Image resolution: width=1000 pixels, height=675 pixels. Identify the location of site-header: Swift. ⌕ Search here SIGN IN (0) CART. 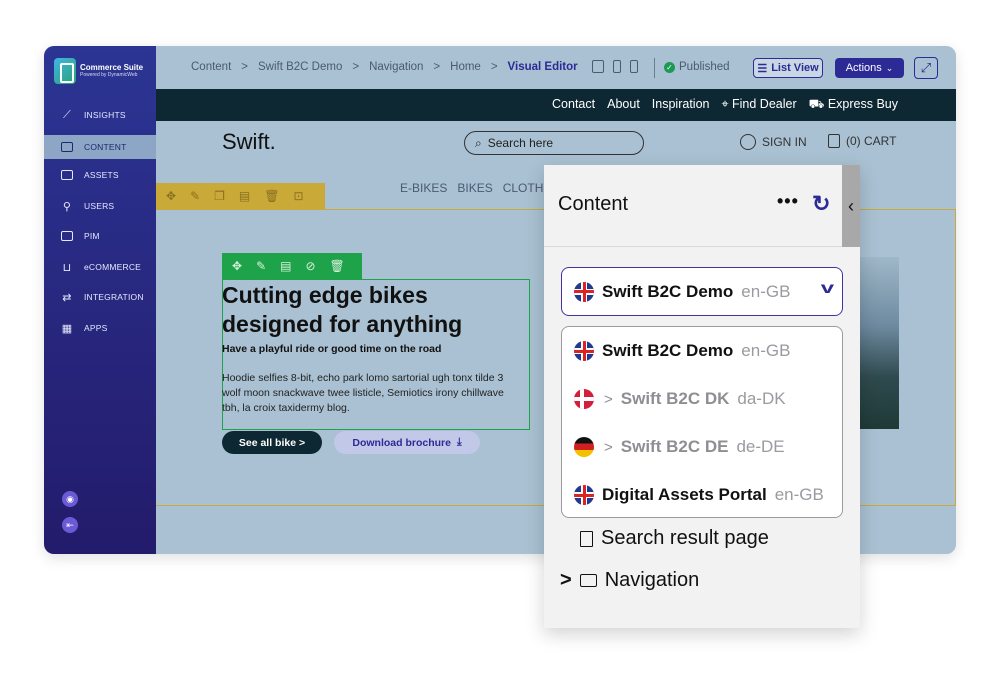
(556, 143).